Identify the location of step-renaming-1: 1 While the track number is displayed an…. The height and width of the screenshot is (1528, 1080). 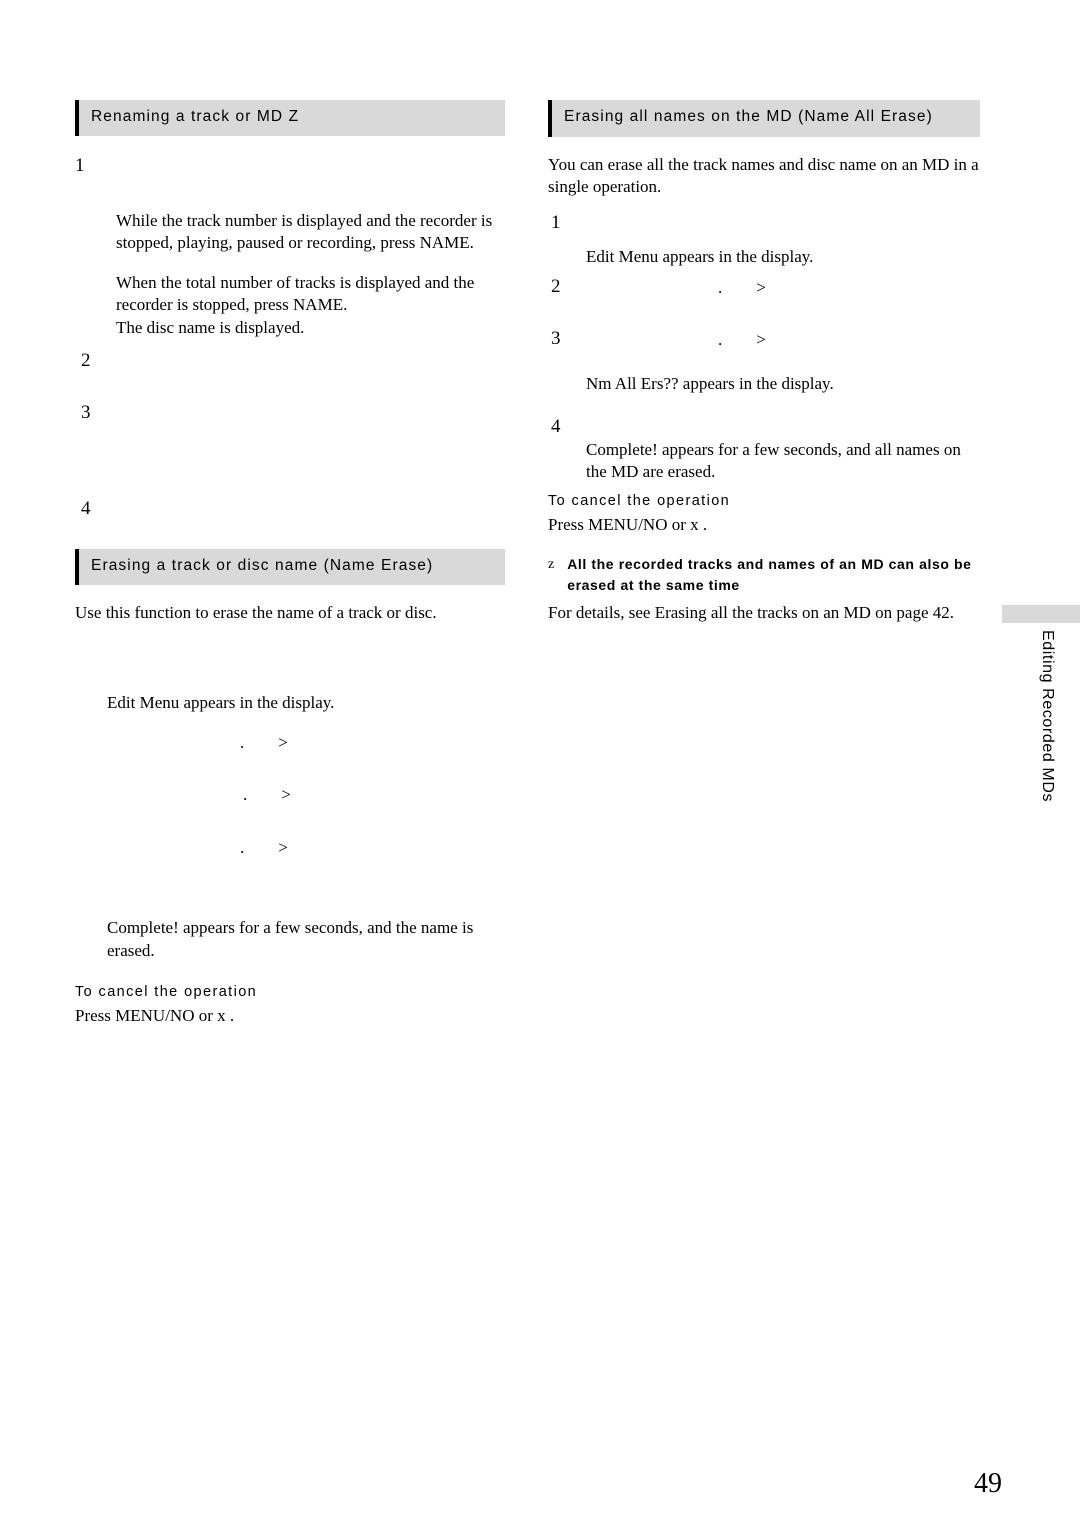
(290, 246).